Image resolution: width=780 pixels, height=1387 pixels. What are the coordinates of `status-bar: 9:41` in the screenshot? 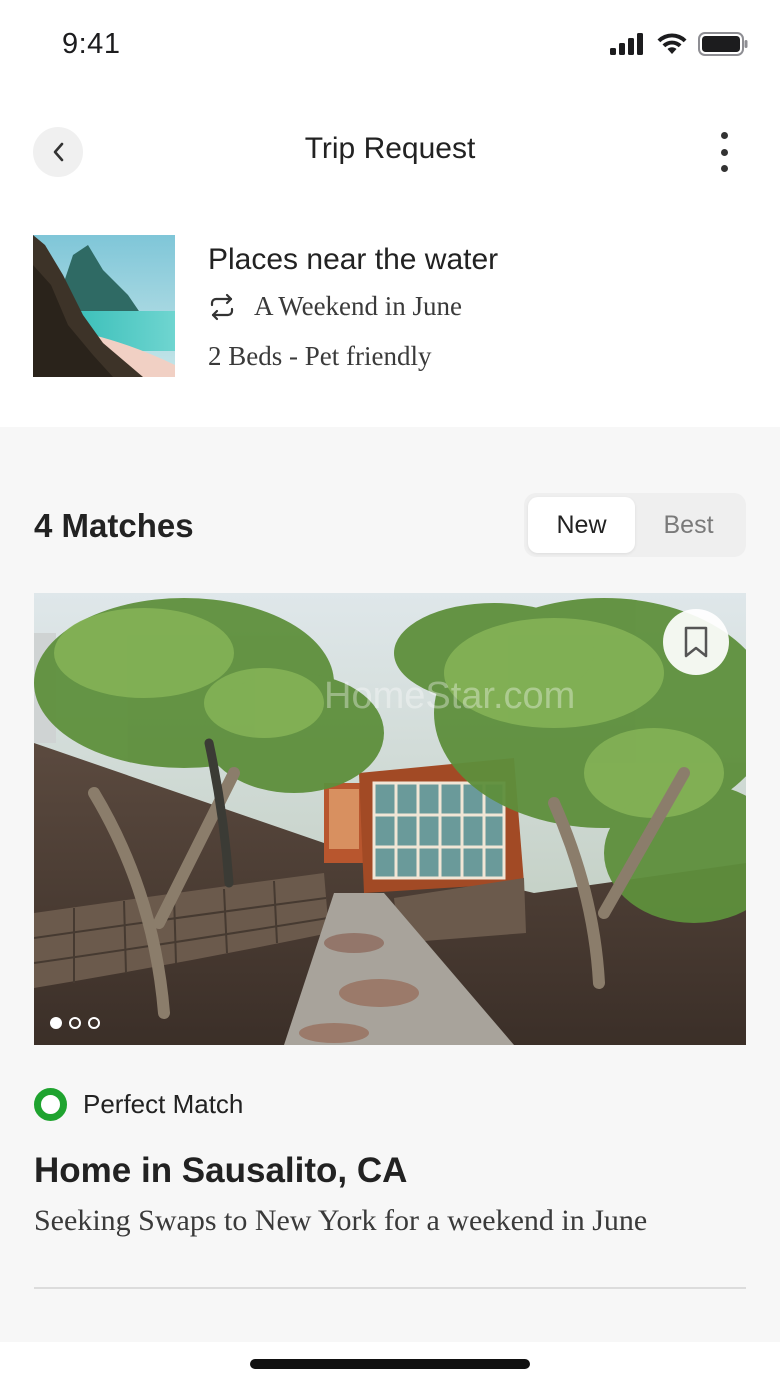 It's located at (390, 45).